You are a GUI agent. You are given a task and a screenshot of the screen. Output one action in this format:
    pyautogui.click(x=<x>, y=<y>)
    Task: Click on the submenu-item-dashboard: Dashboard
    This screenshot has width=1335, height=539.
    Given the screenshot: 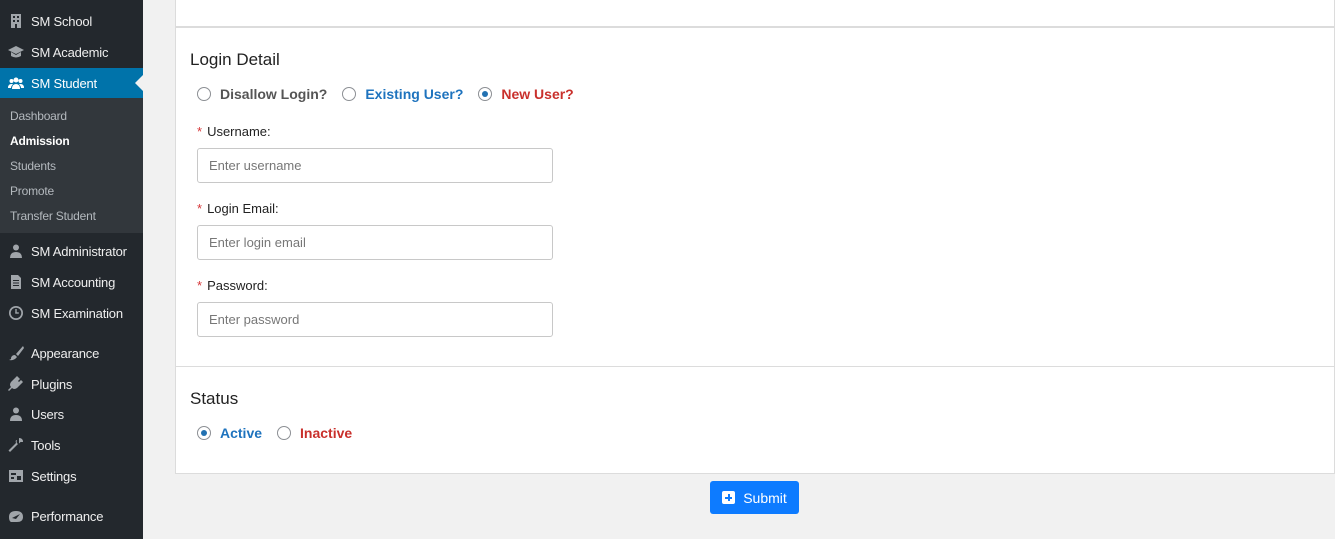 What is the action you would take?
    pyautogui.click(x=38, y=116)
    